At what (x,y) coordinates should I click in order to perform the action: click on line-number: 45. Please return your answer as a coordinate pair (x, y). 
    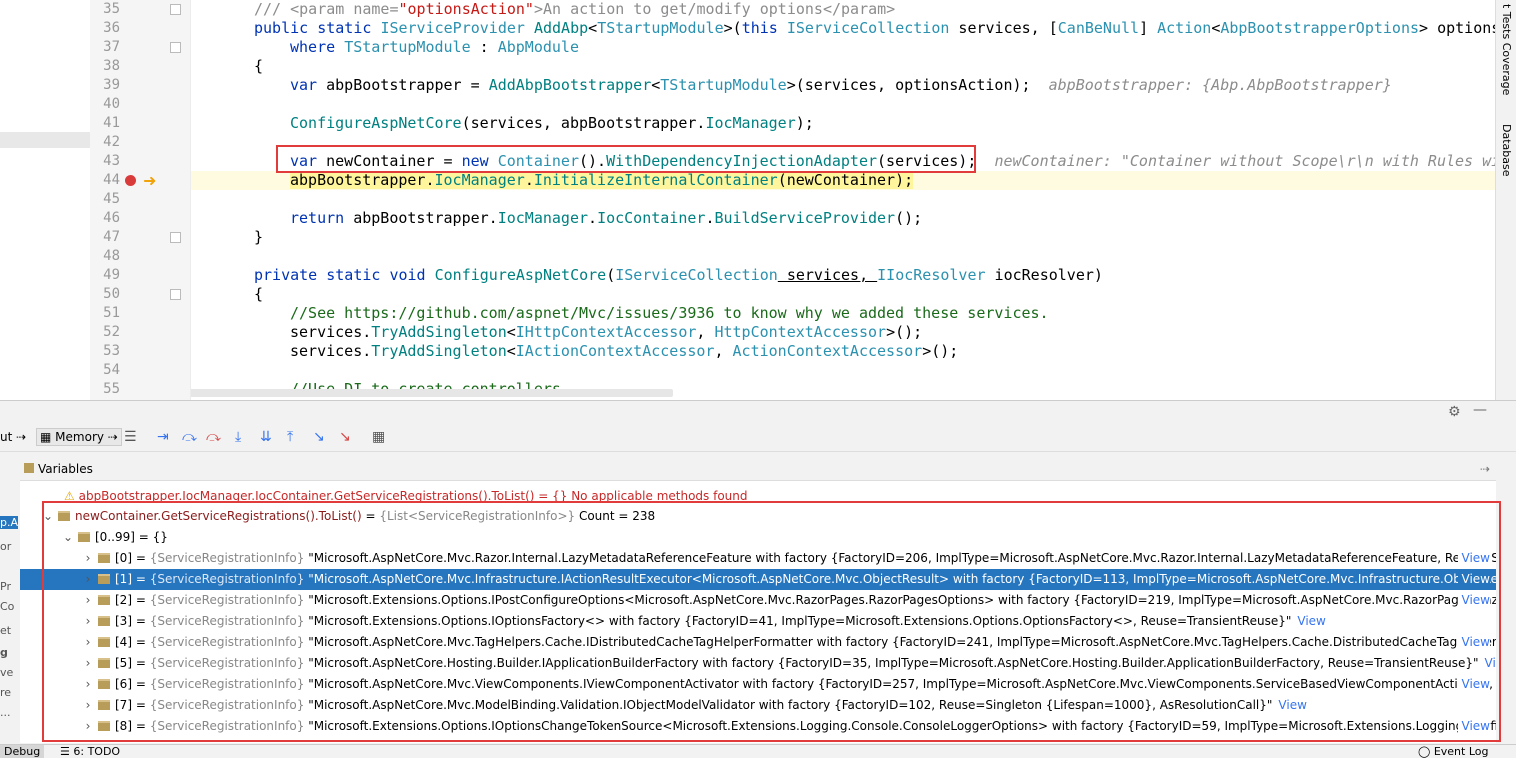
    Looking at the image, I should click on (105, 199).